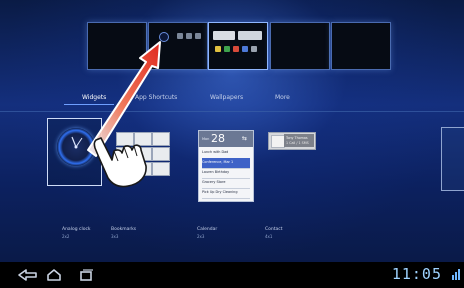 The image size is (464, 288). What do you see at coordinates (27, 275) in the screenshot?
I see `back-icon` at bounding box center [27, 275].